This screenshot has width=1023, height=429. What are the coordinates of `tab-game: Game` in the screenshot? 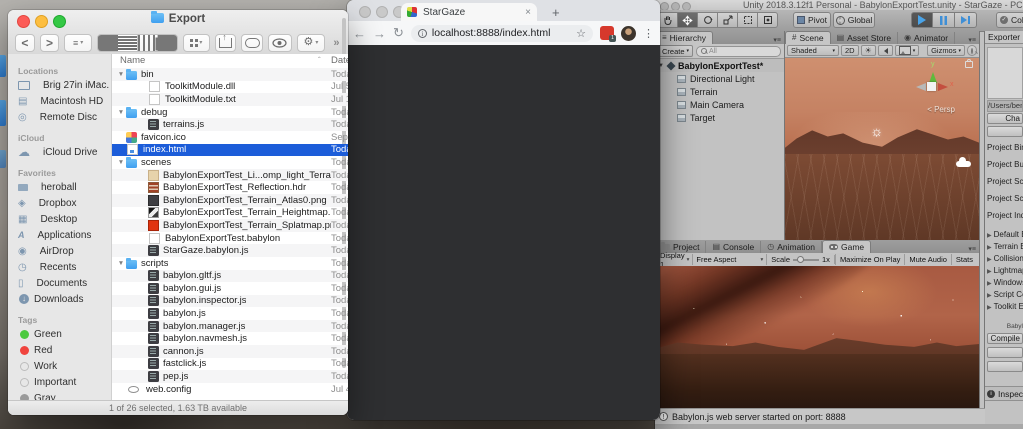 It's located at (847, 246).